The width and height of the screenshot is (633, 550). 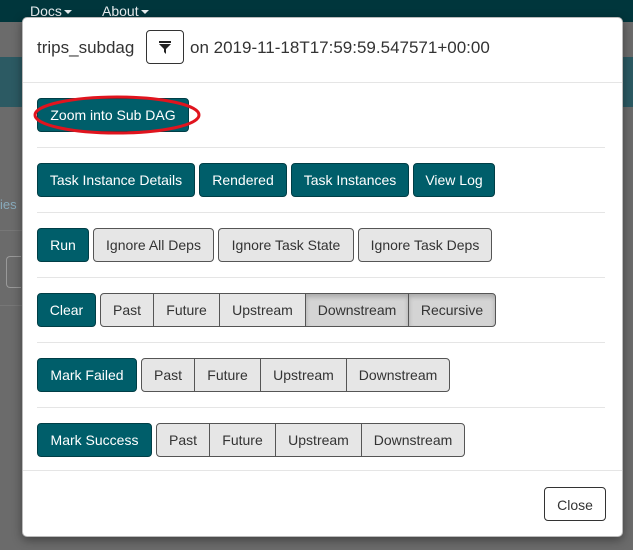 What do you see at coordinates (398, 375) in the screenshot?
I see `mark-failed-downstream-toggle: Downstream` at bounding box center [398, 375].